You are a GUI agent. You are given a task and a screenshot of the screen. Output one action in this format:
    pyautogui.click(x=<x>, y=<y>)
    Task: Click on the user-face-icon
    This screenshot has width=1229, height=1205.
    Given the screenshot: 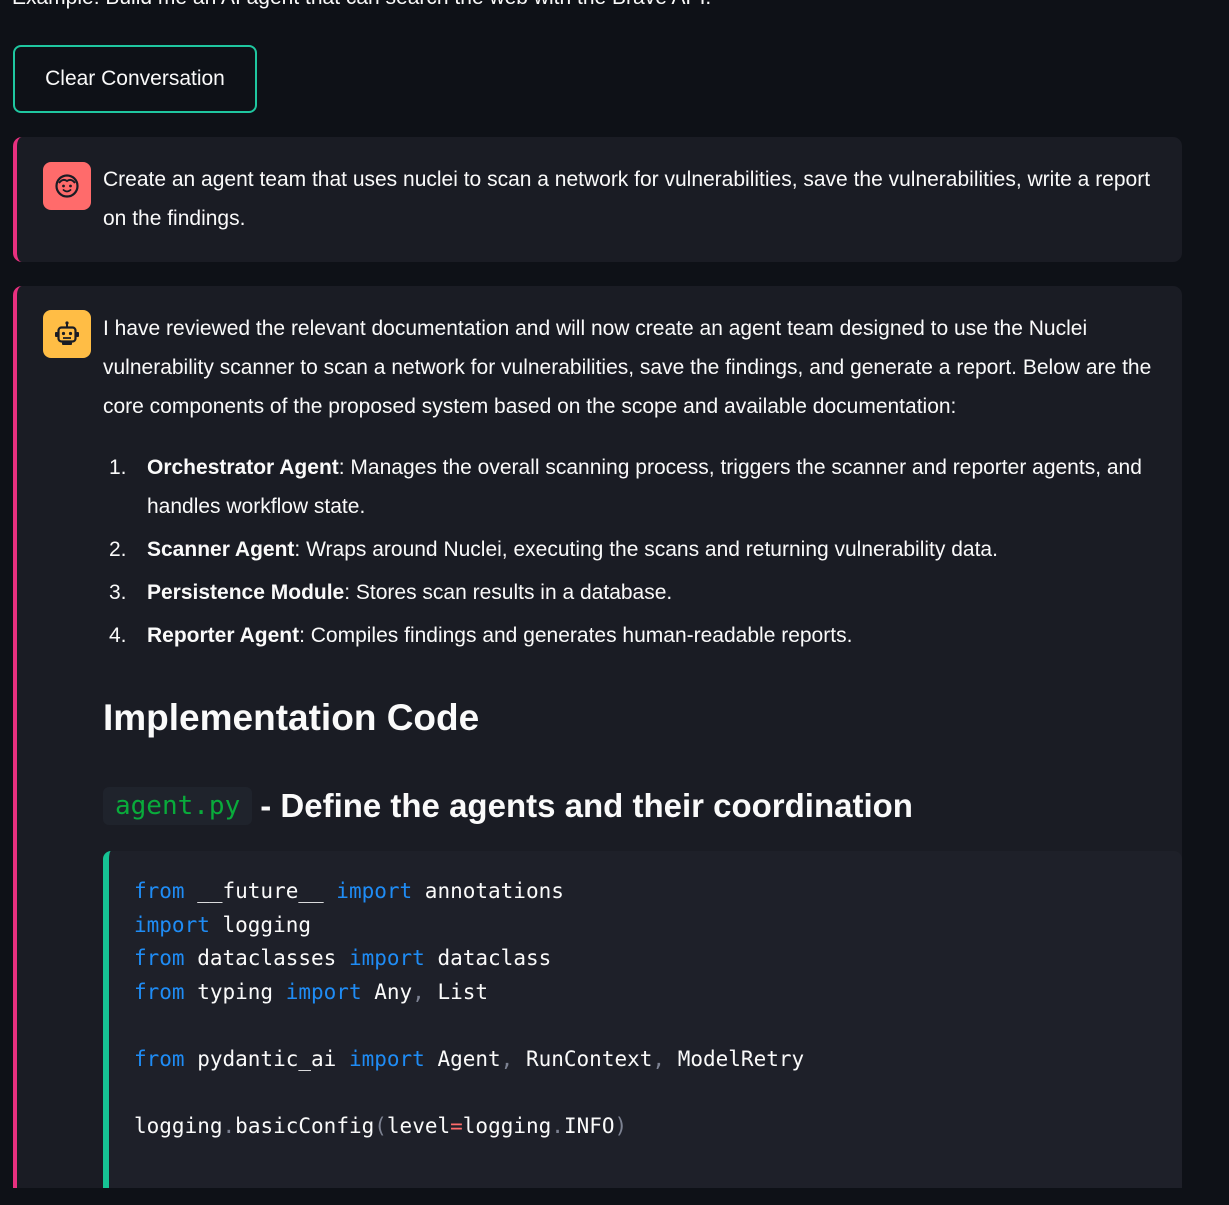 What is the action you would take?
    pyautogui.click(x=67, y=186)
    